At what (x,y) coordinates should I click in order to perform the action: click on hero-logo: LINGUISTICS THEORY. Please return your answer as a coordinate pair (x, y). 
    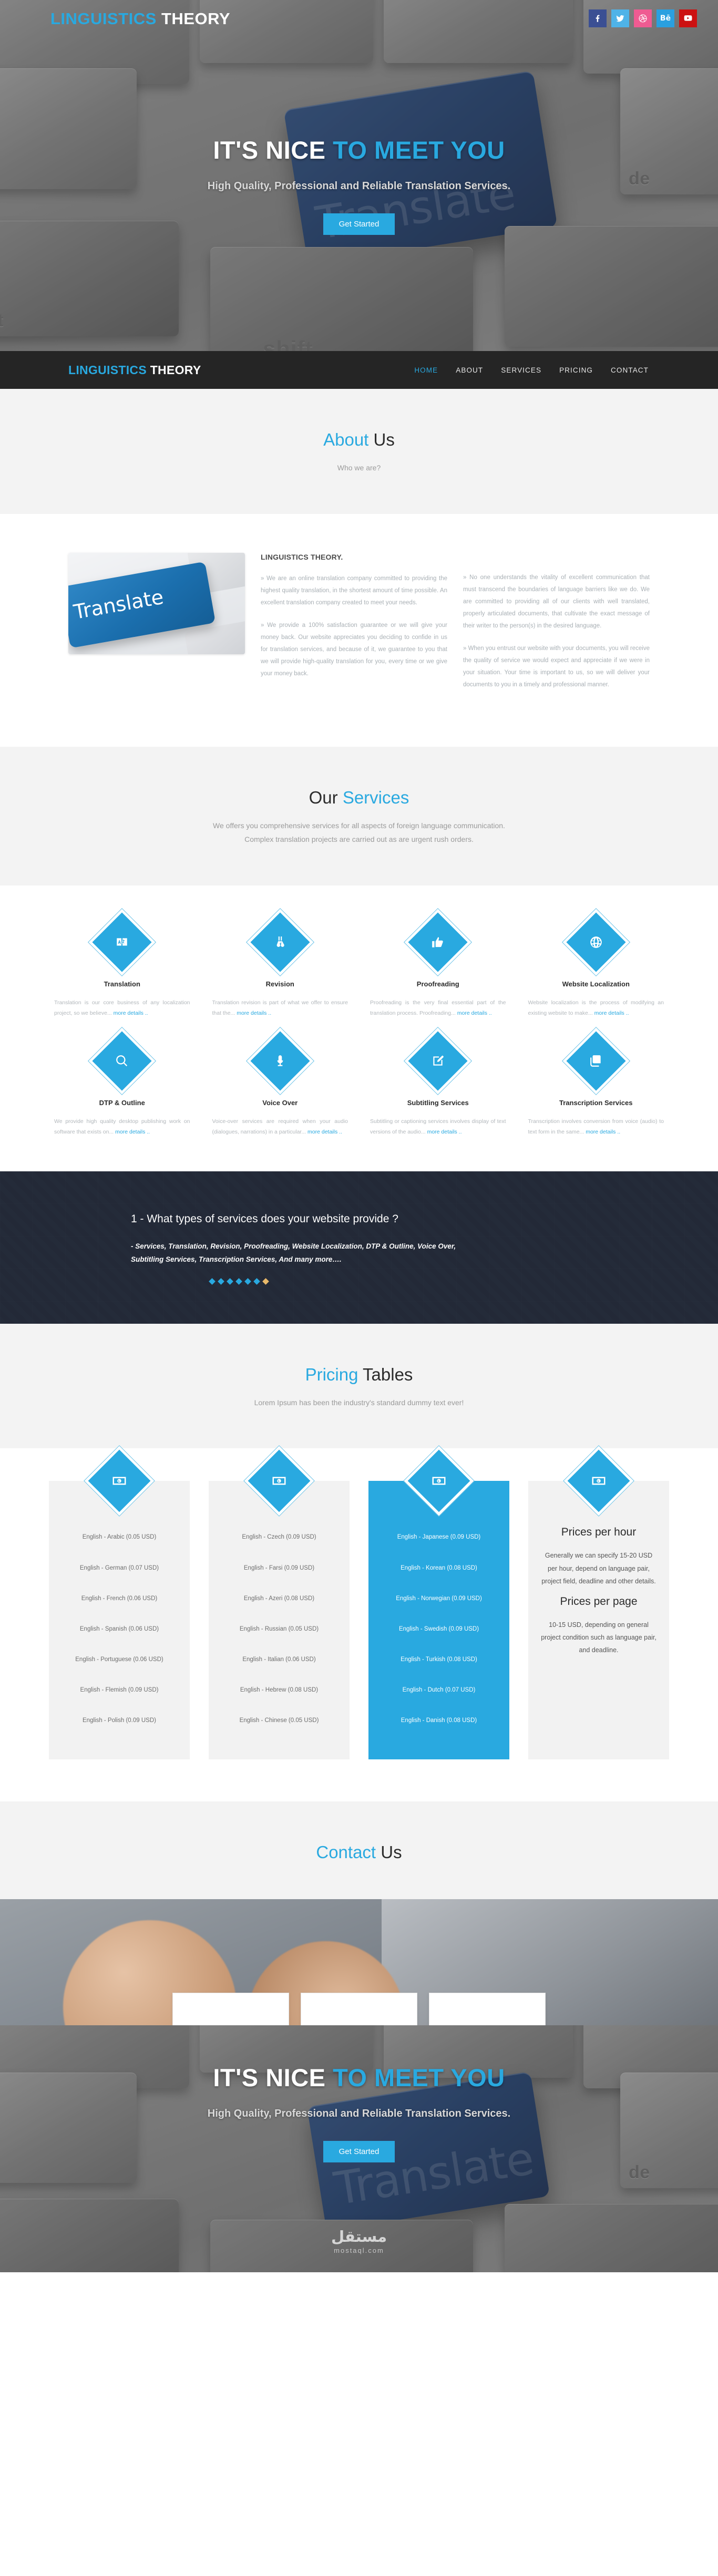
    Looking at the image, I should click on (140, 18).